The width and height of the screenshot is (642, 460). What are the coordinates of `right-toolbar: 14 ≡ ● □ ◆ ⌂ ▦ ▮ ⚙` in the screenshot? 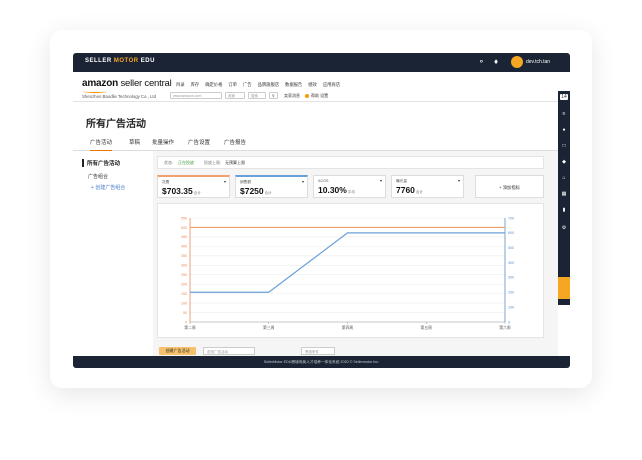 It's located at (564, 198).